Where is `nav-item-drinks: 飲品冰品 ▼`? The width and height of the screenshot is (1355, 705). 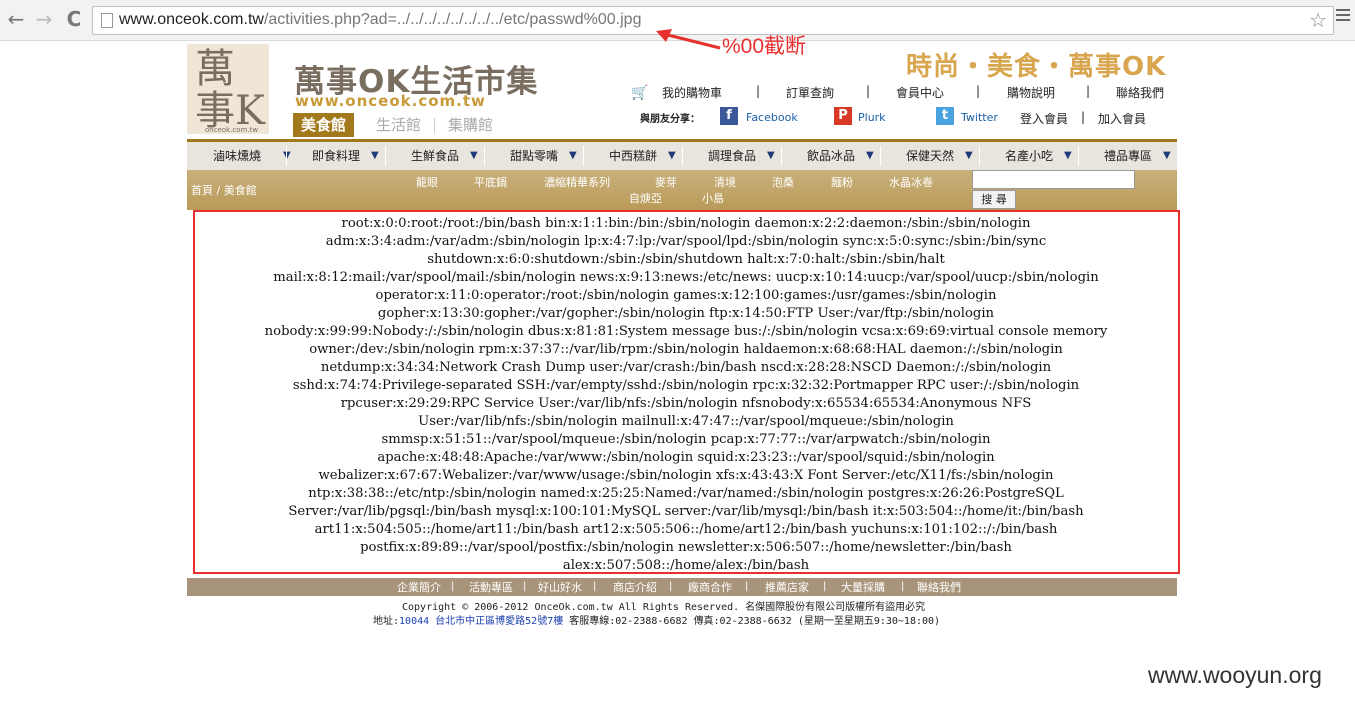 nav-item-drinks: 飲品冰品 ▼ is located at coordinates (840, 156).